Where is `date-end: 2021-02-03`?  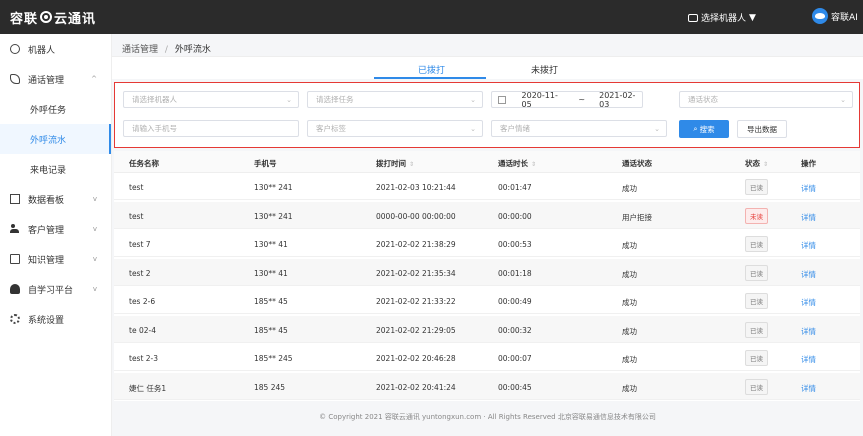
date-end: 2021-02-03 is located at coordinates (617, 99).